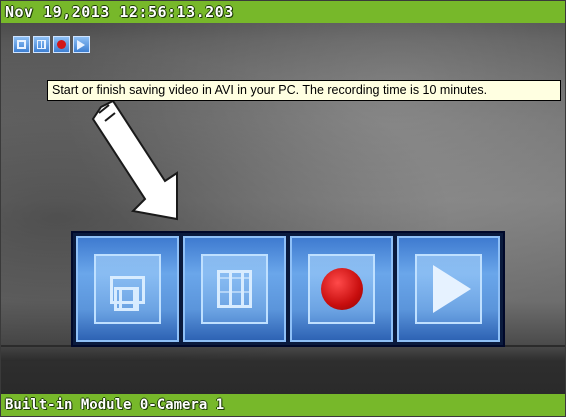 The height and width of the screenshot is (417, 566). I want to click on video-toolbar, so click(51, 44).